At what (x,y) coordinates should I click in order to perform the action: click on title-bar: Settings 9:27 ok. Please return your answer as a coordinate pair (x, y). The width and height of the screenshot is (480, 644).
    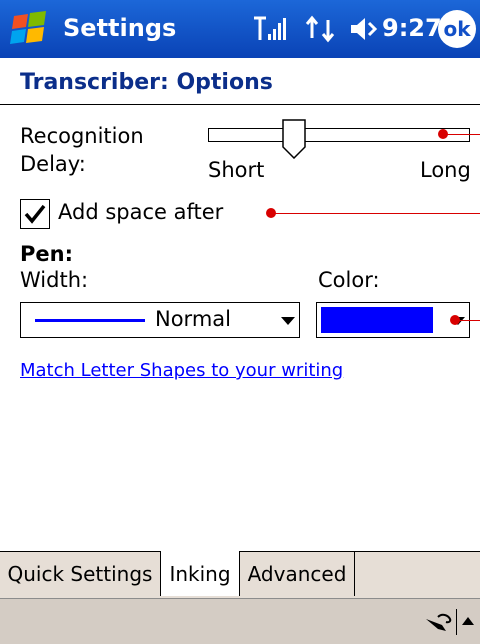
    Looking at the image, I should click on (240, 29).